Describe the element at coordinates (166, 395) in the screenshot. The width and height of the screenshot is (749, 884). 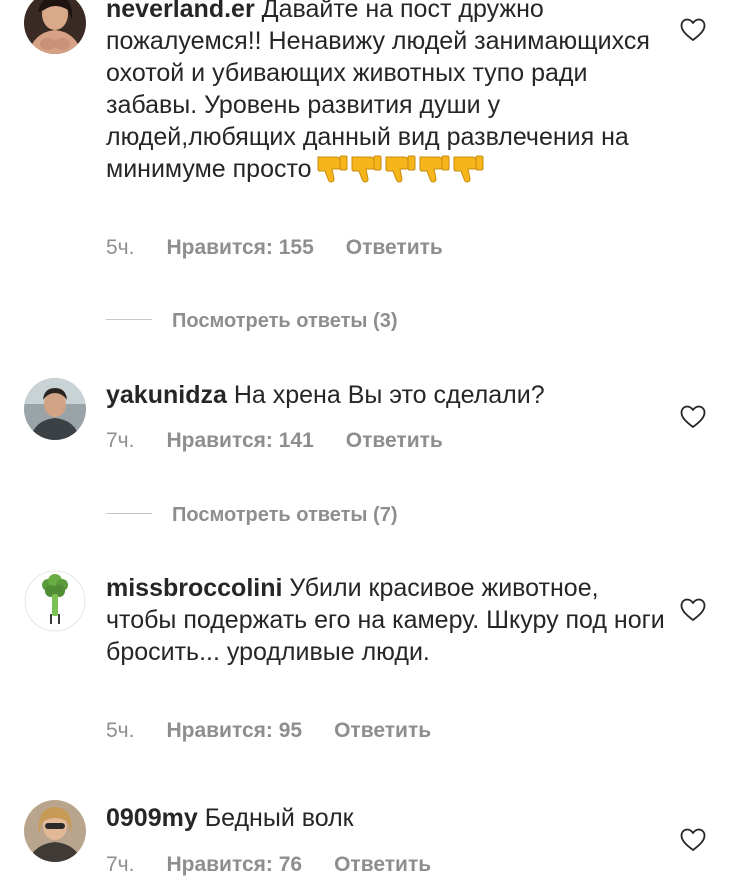
I see `comment-username: yakunidza` at that location.